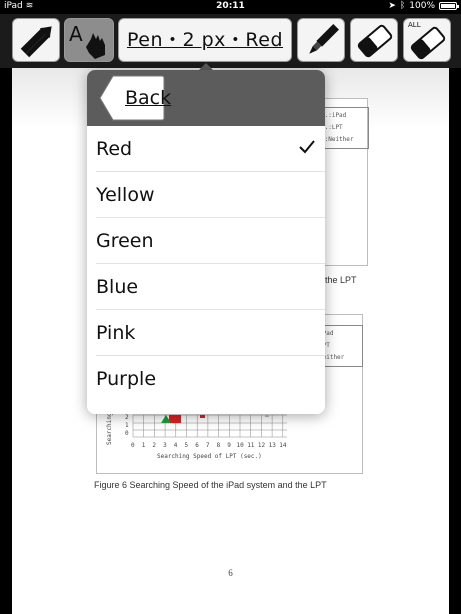 This screenshot has height=614, width=461. Describe the element at coordinates (210, 195) in the screenshot. I see `color-option-yellow: Yellow` at that location.